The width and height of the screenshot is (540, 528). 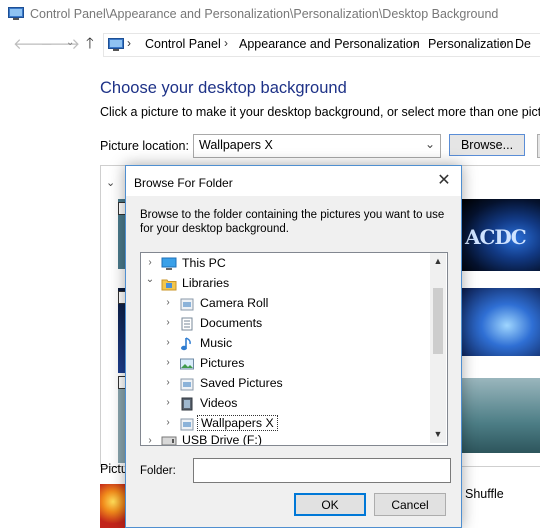 What do you see at coordinates (204, 263) in the screenshot?
I see `tree-item-label: This PC` at bounding box center [204, 263].